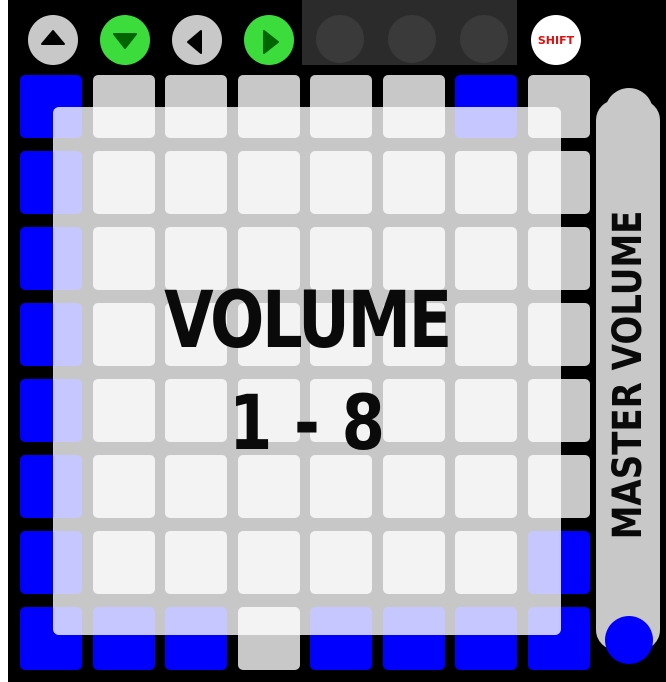 Image resolution: width=666 pixels, height=682 pixels. I want to click on triangle-down-icon, so click(125, 40).